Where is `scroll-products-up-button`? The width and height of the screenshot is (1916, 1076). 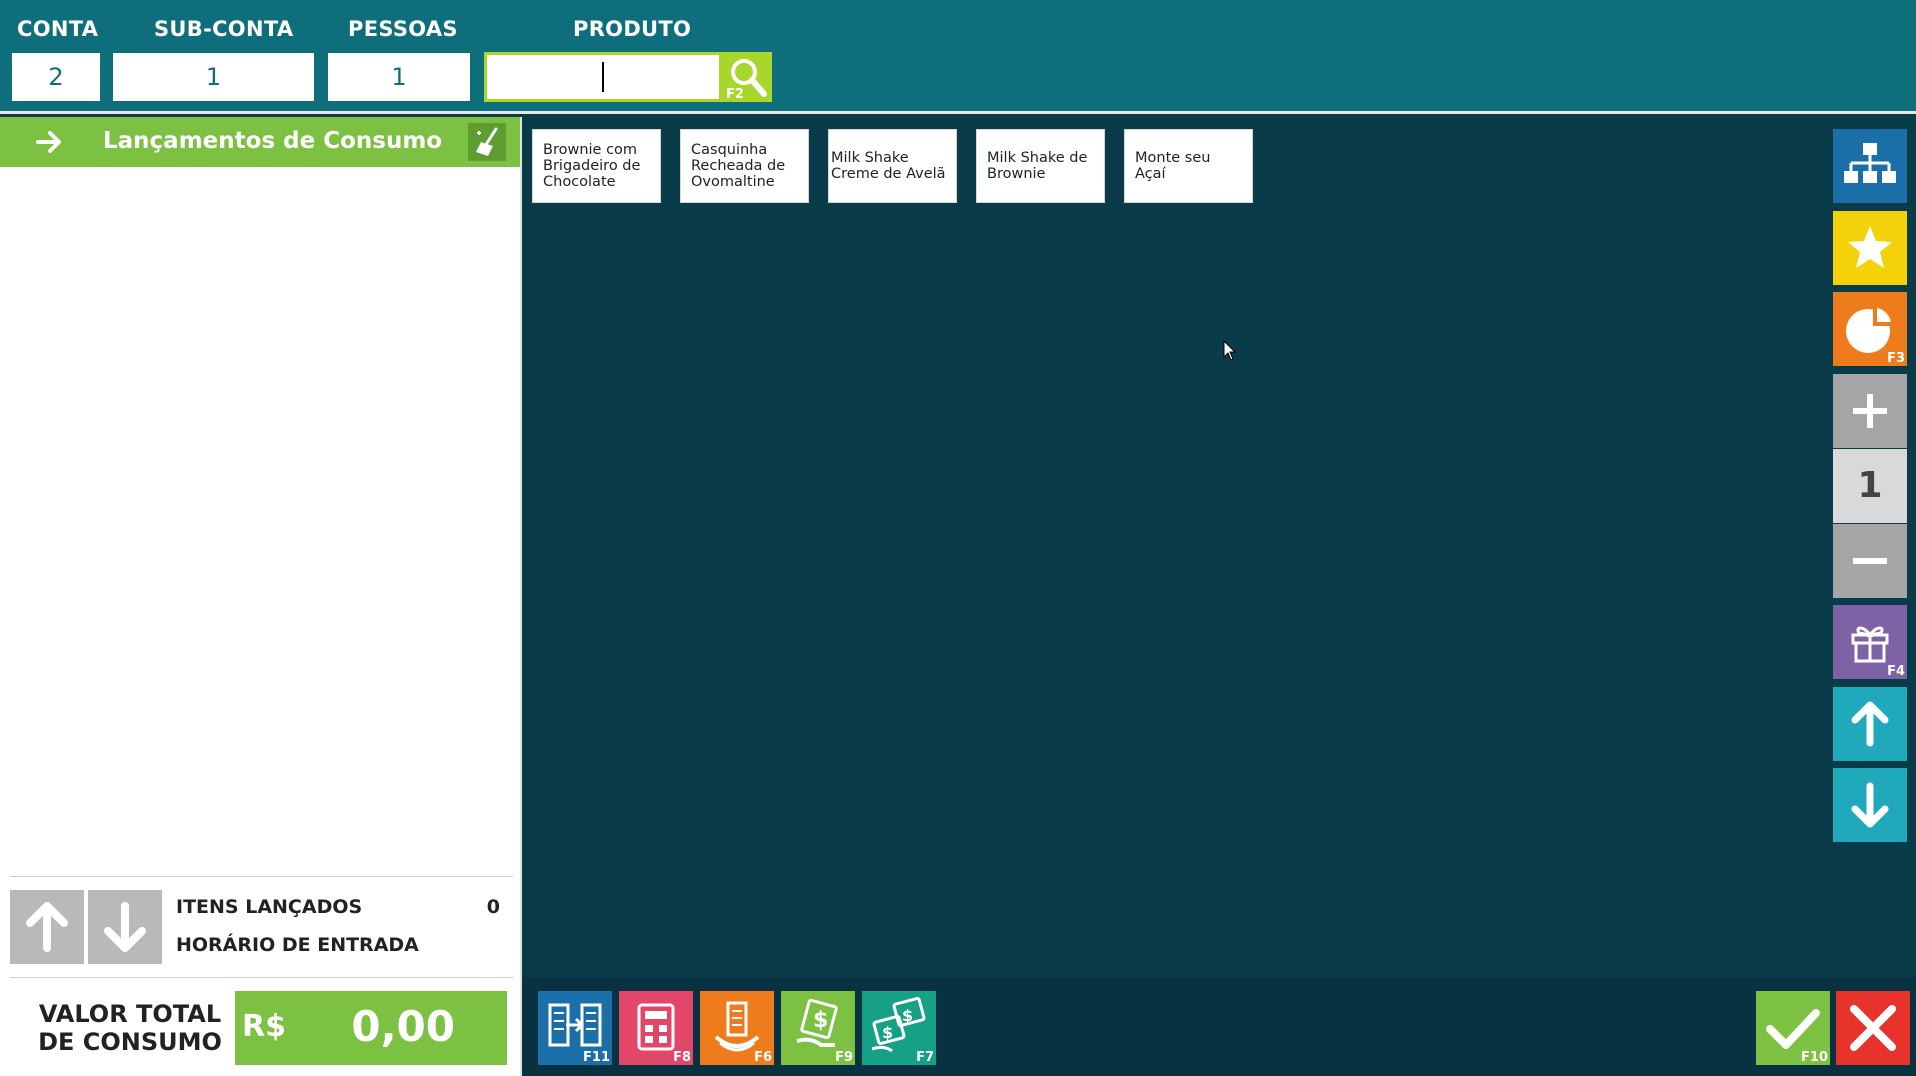
scroll-products-up-button is located at coordinates (1870, 724).